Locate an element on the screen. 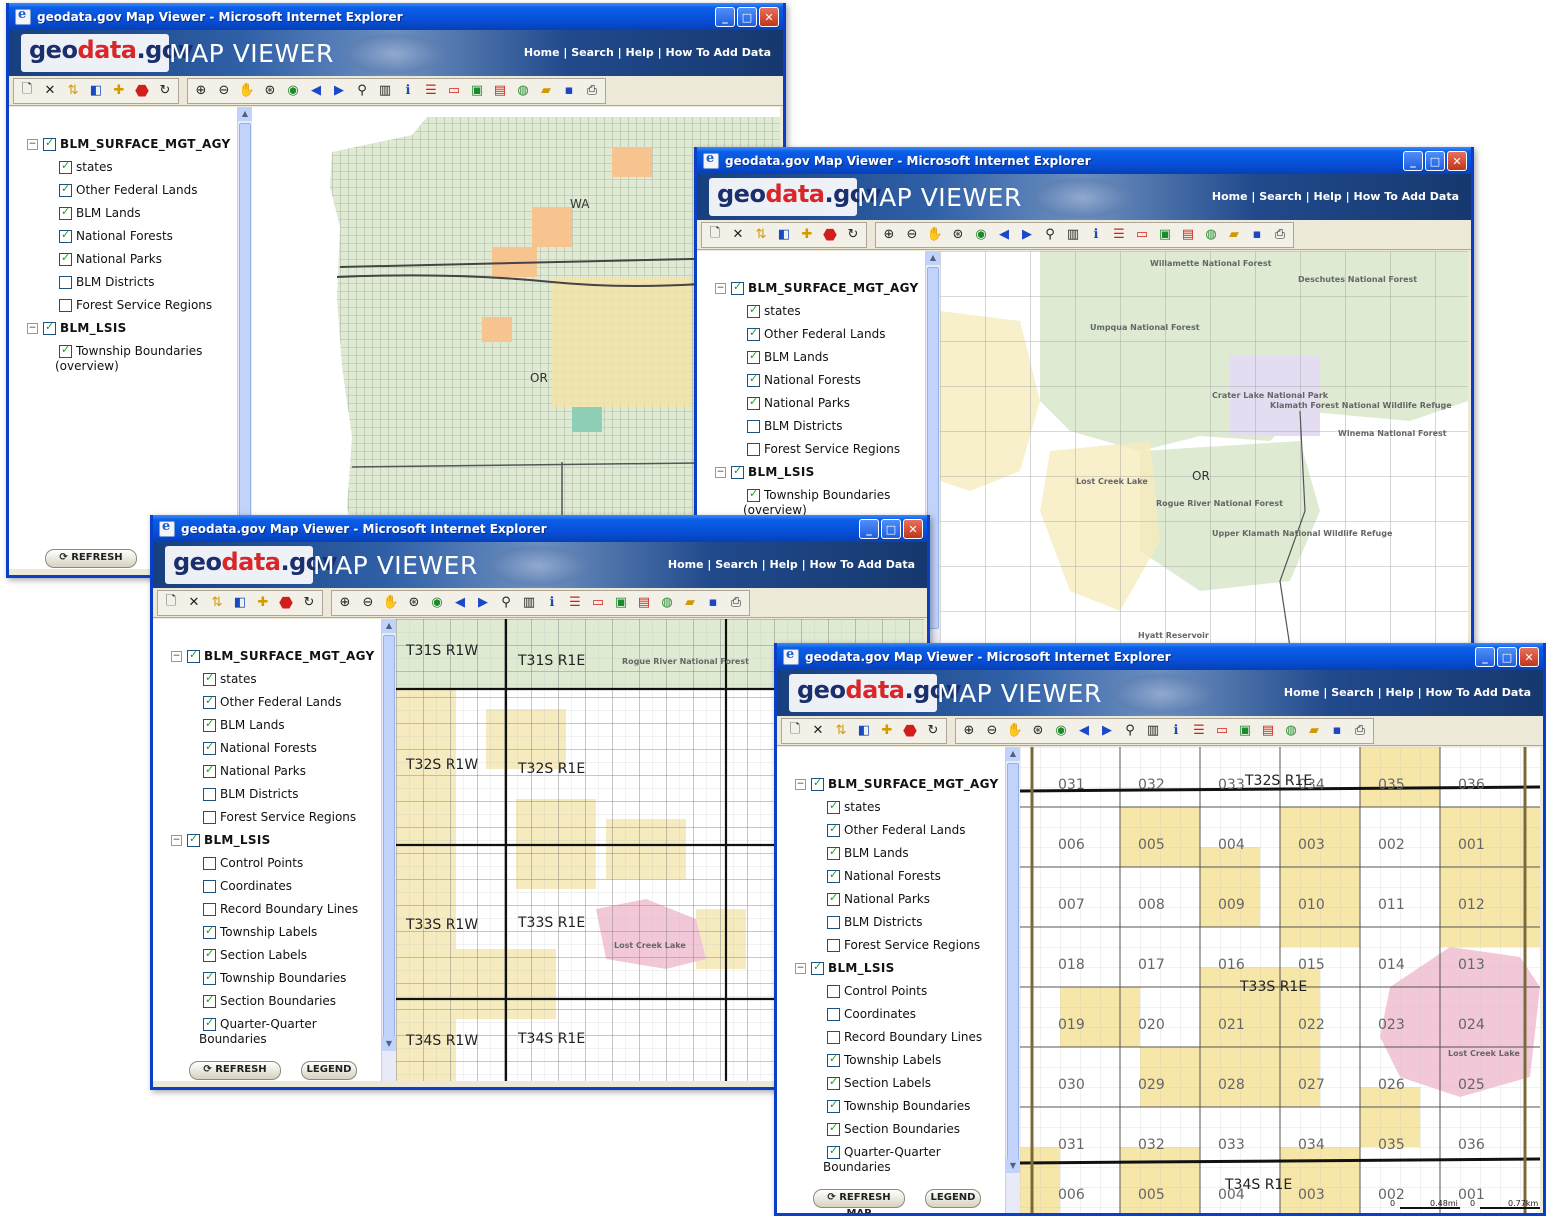 This screenshot has width=1546, height=1216. zoom-out-icon: ⊖ is located at coordinates (912, 235).